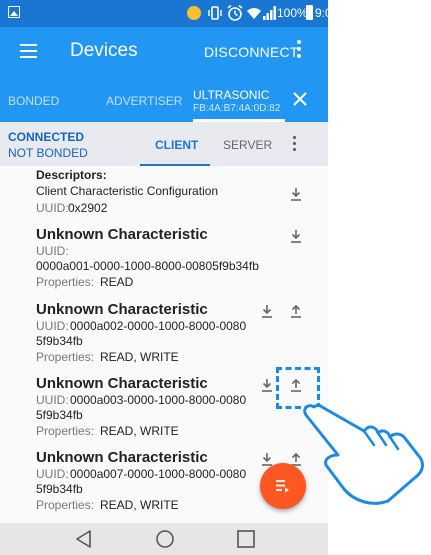 The width and height of the screenshot is (431, 555). I want to click on uuid-value: 0000a003-0000-1000-8000-0080, so click(158, 400).